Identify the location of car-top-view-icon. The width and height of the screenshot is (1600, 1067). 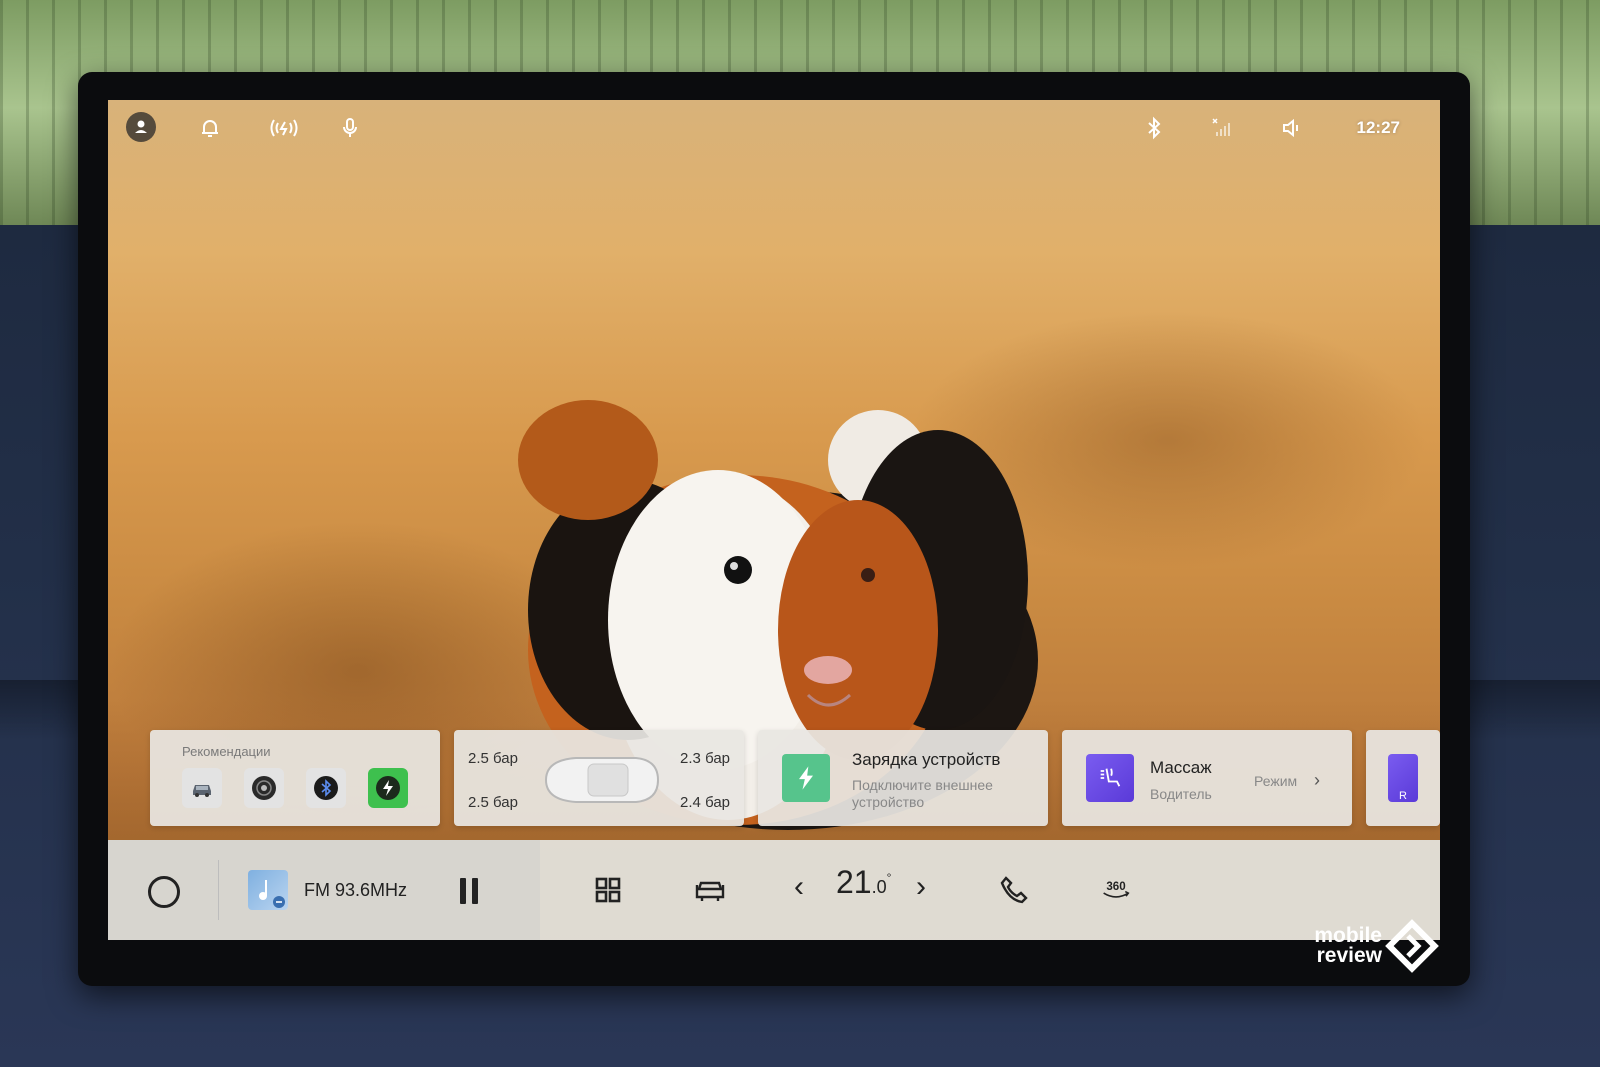
(602, 780).